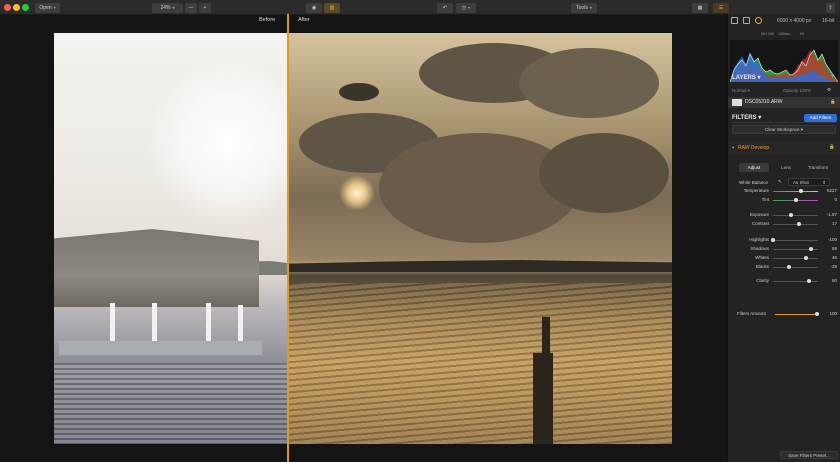  Describe the element at coordinates (304, 20) in the screenshot. I see `after-label: After` at that location.